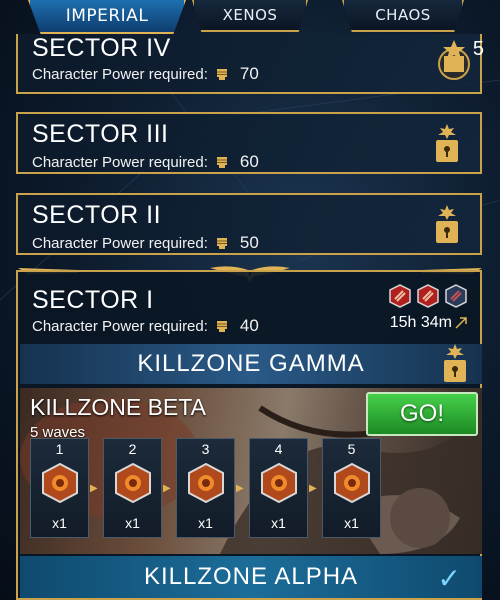  What do you see at coordinates (461, 323) in the screenshot?
I see `timer-arrow-icon` at bounding box center [461, 323].